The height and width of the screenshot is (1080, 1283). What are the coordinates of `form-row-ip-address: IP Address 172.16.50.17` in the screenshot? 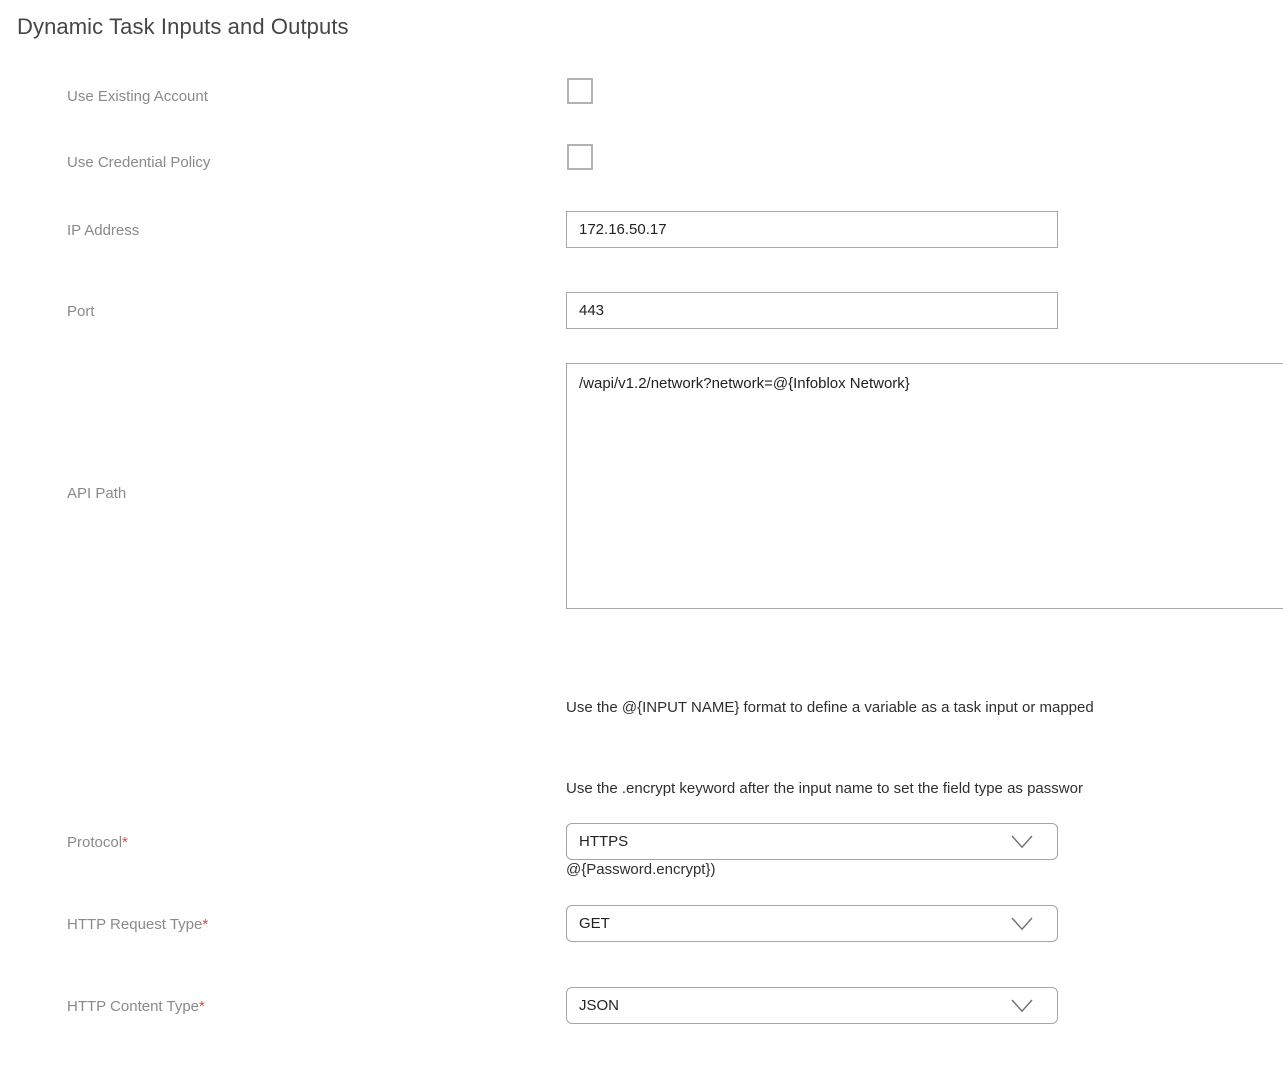 It's located at (641, 231).